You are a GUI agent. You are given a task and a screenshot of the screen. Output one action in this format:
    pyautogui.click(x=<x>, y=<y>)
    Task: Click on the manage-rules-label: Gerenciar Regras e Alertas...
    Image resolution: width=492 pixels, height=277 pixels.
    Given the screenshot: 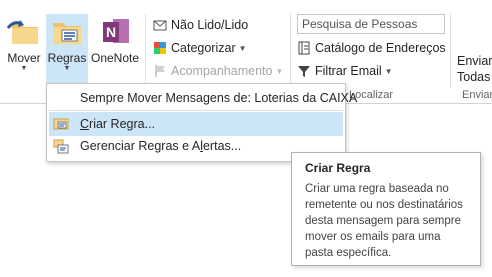 What is the action you would take?
    pyautogui.click(x=161, y=146)
    